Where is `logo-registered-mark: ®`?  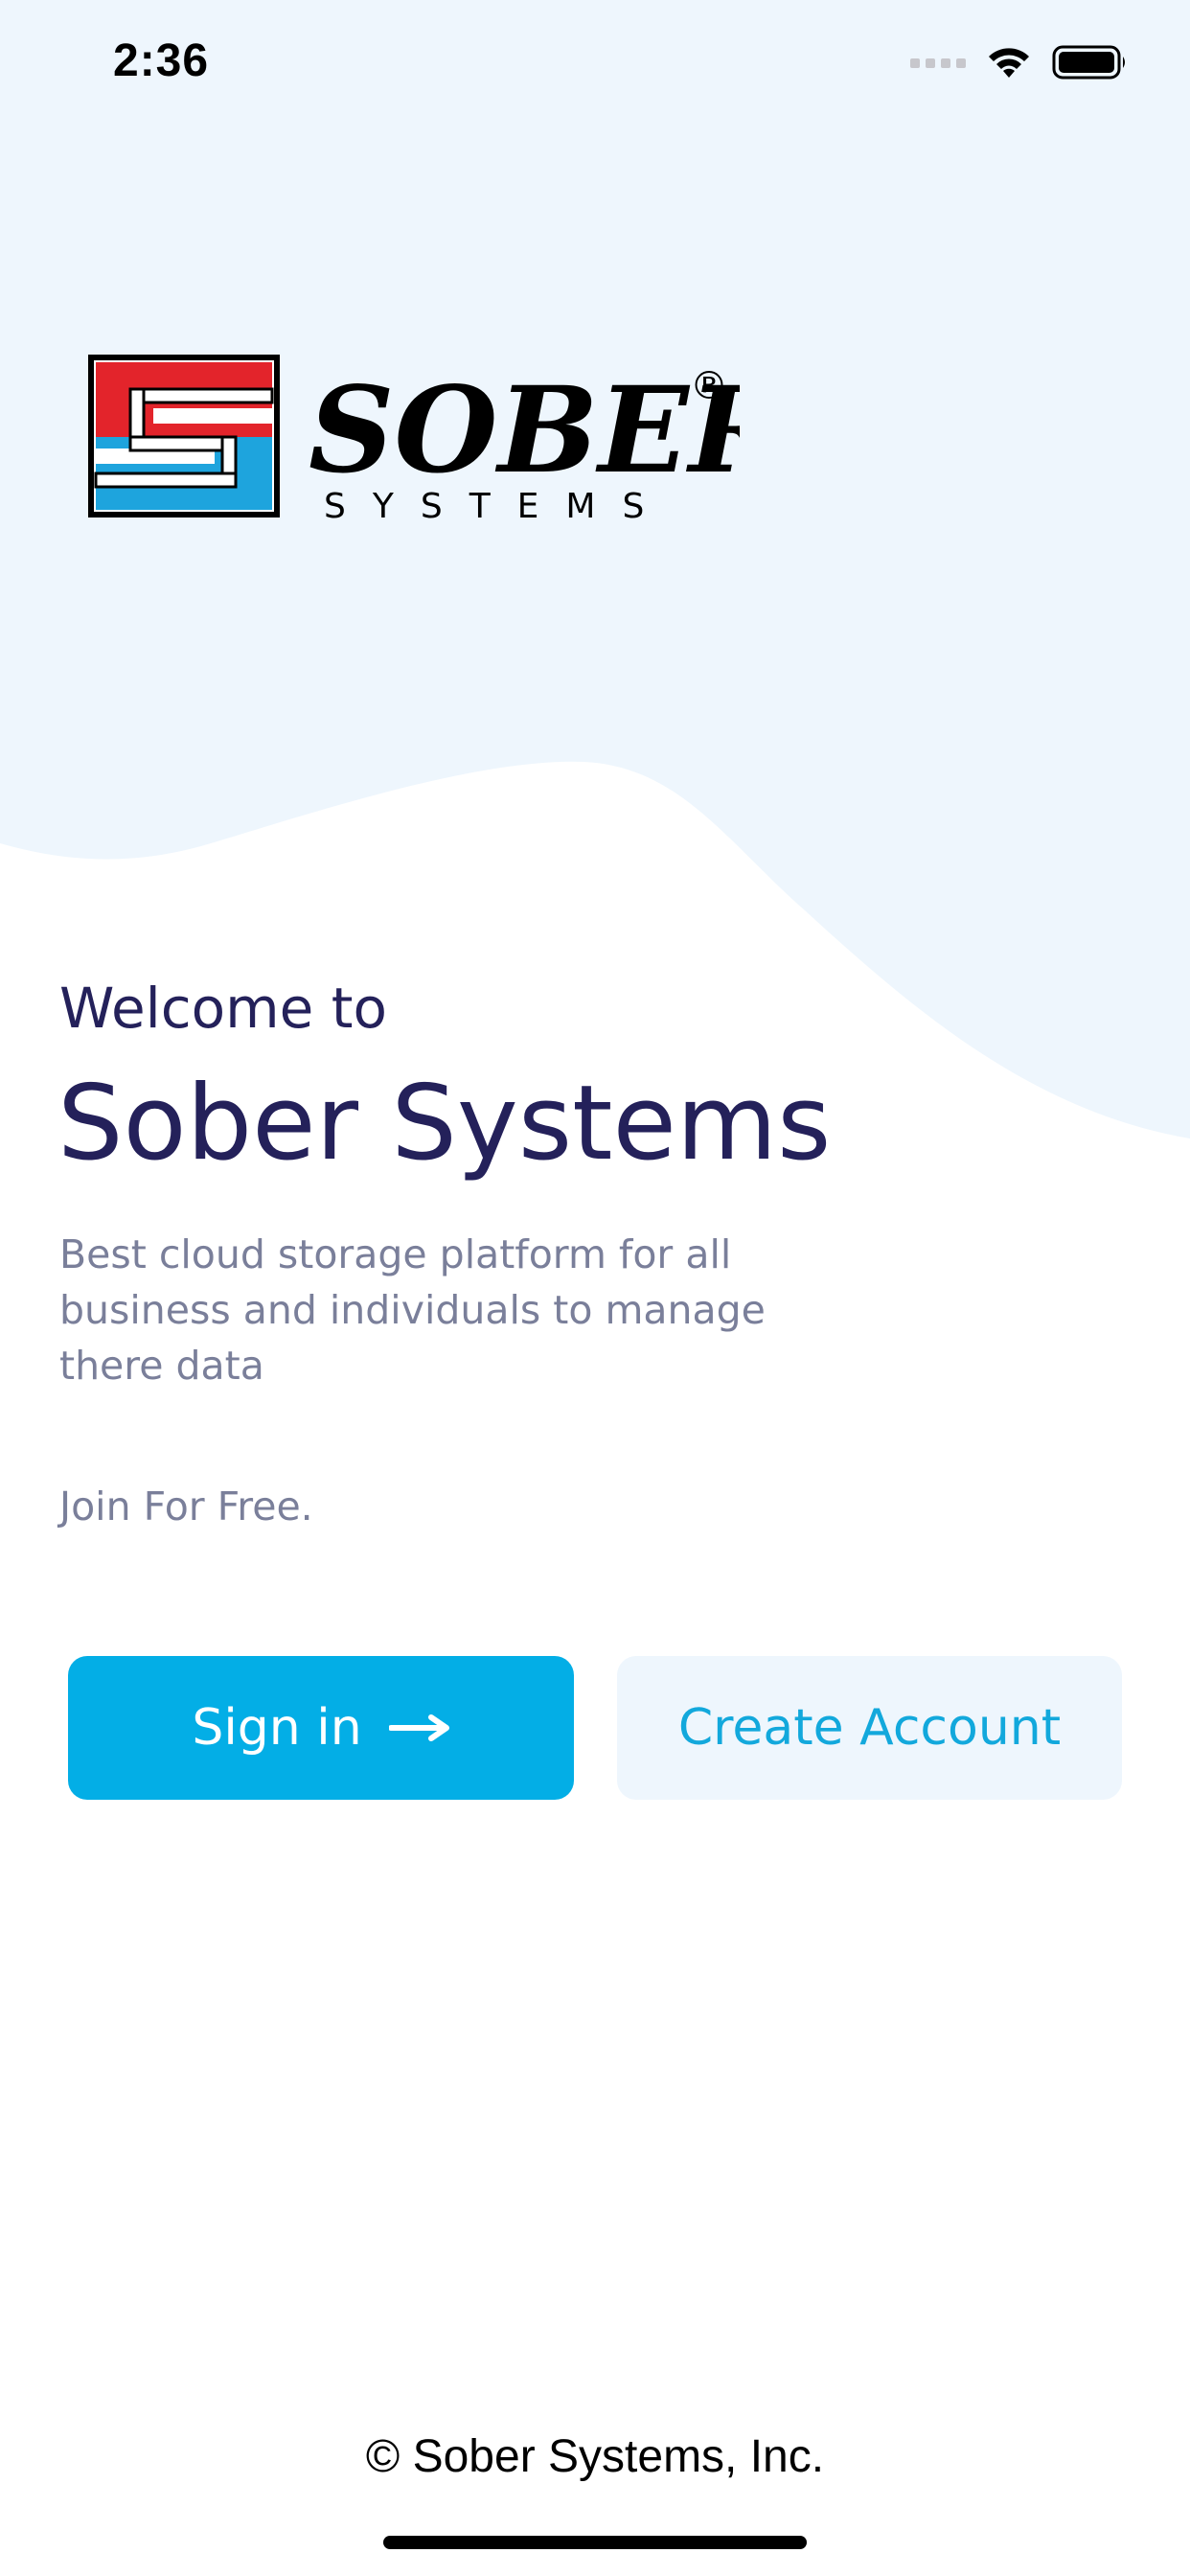 logo-registered-mark: ® is located at coordinates (709, 386).